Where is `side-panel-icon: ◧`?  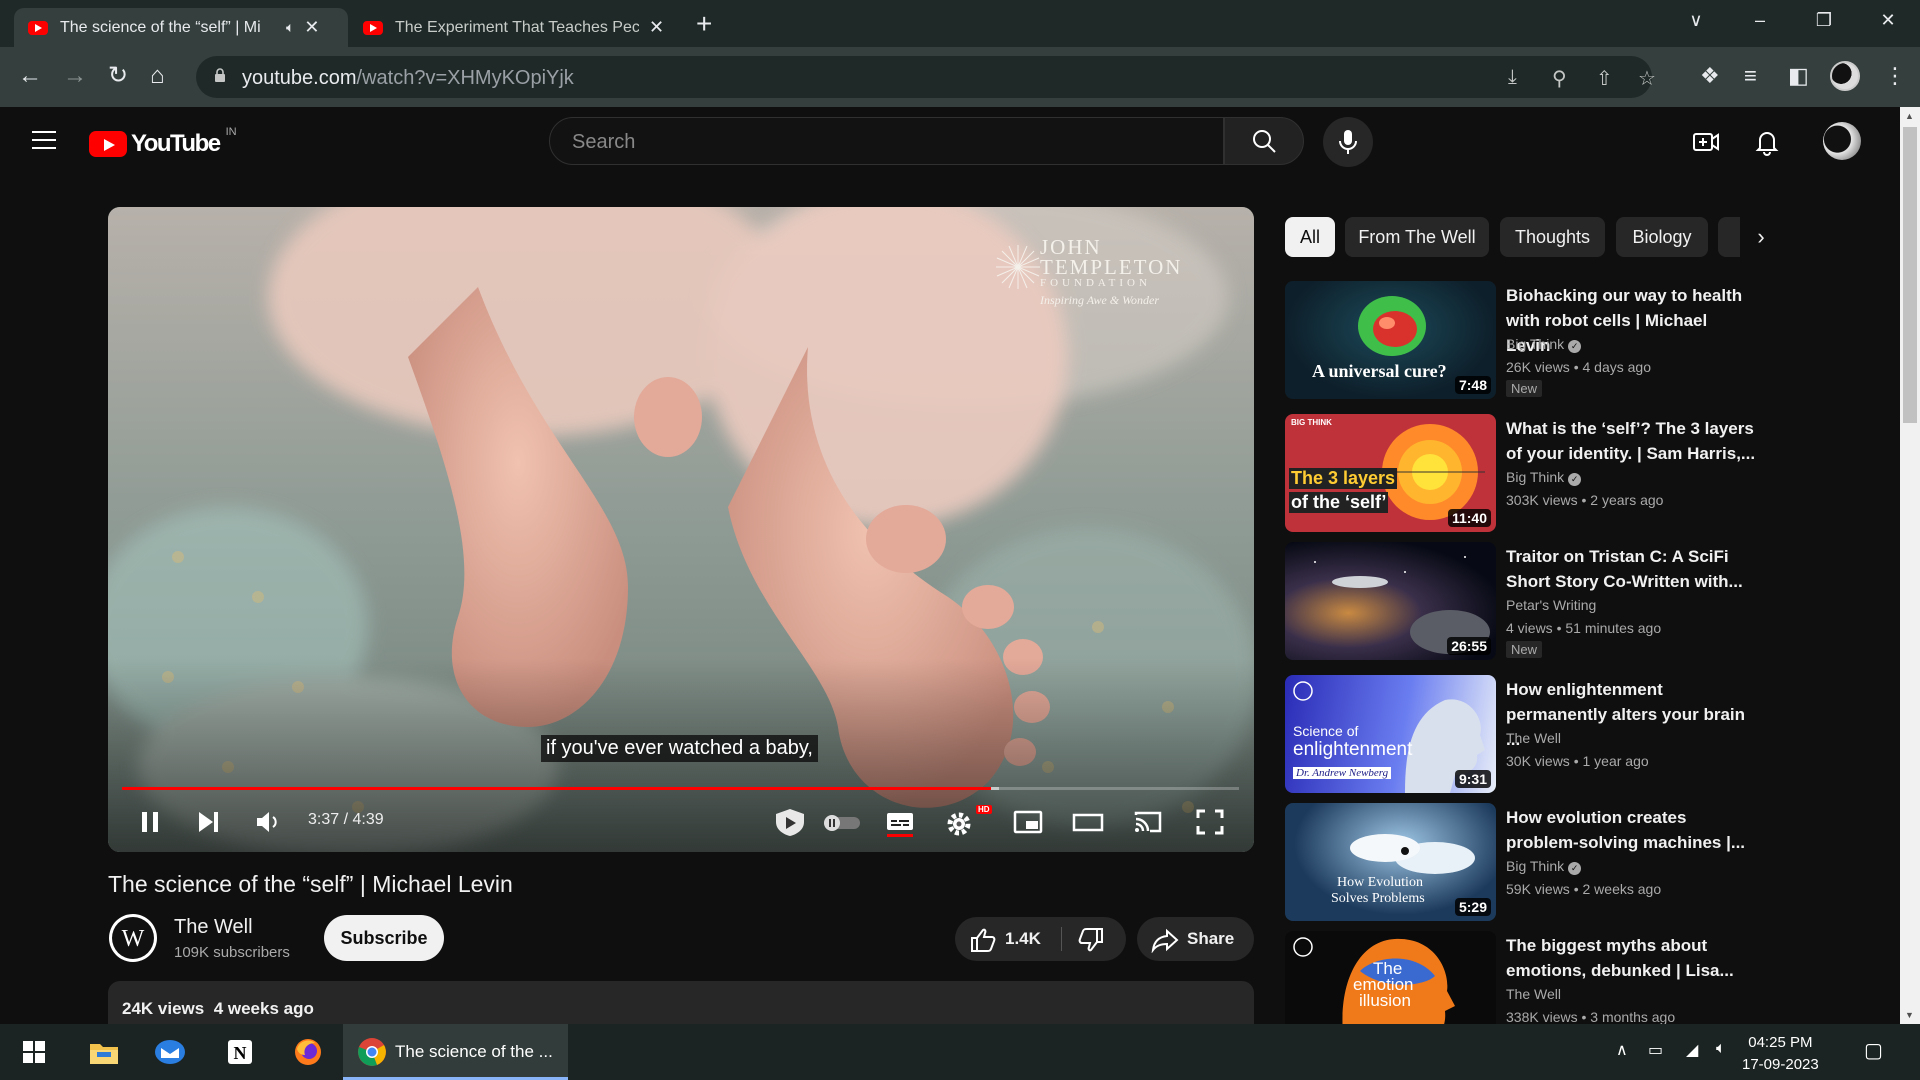 side-panel-icon: ◧ is located at coordinates (1798, 76).